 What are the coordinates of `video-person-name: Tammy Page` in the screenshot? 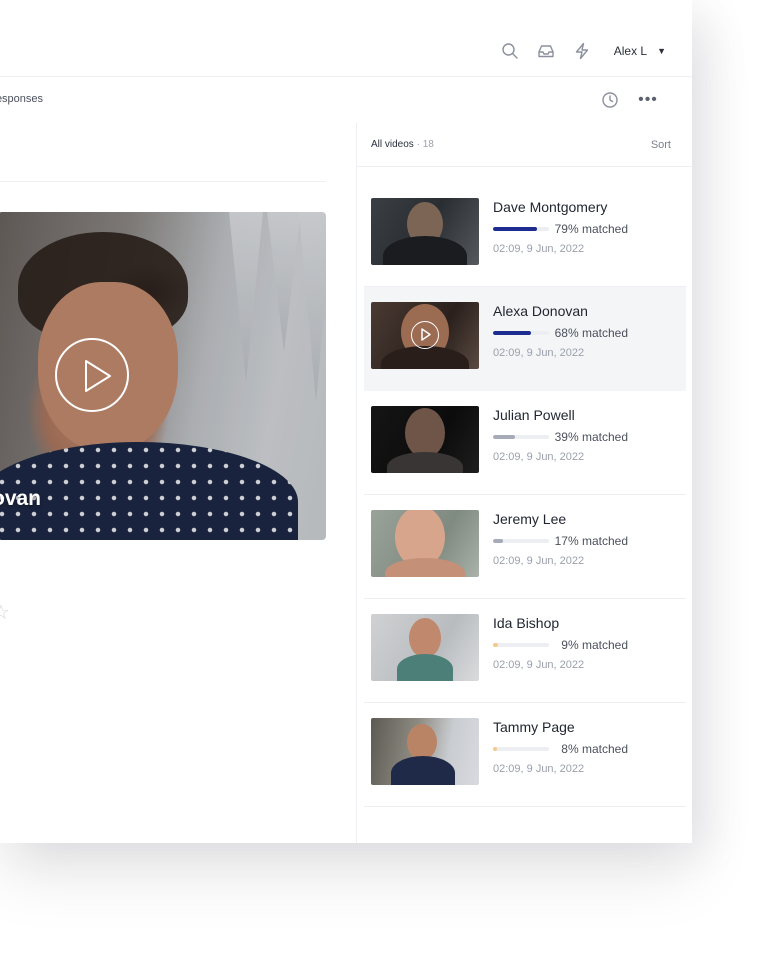 It's located at (534, 727).